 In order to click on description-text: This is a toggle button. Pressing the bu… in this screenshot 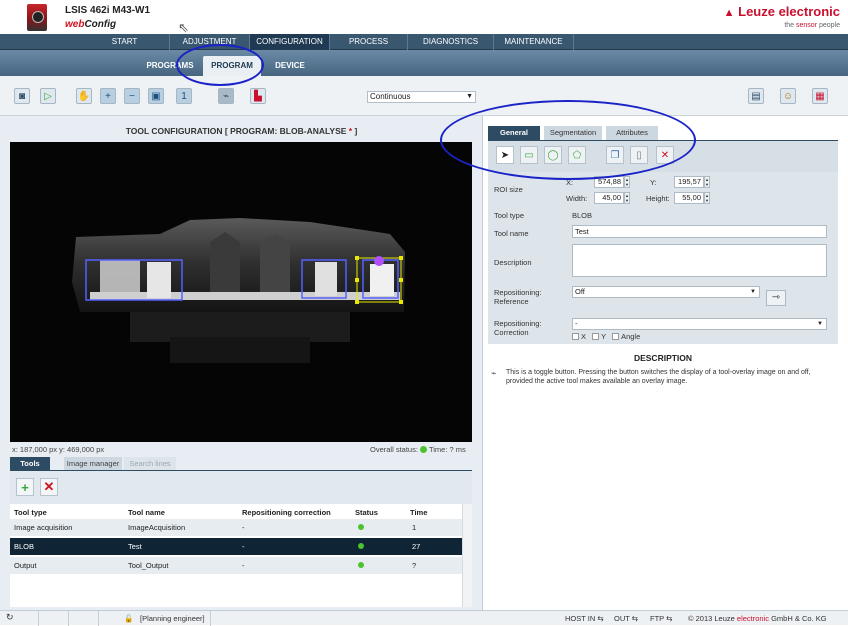, I will do `click(658, 377)`.